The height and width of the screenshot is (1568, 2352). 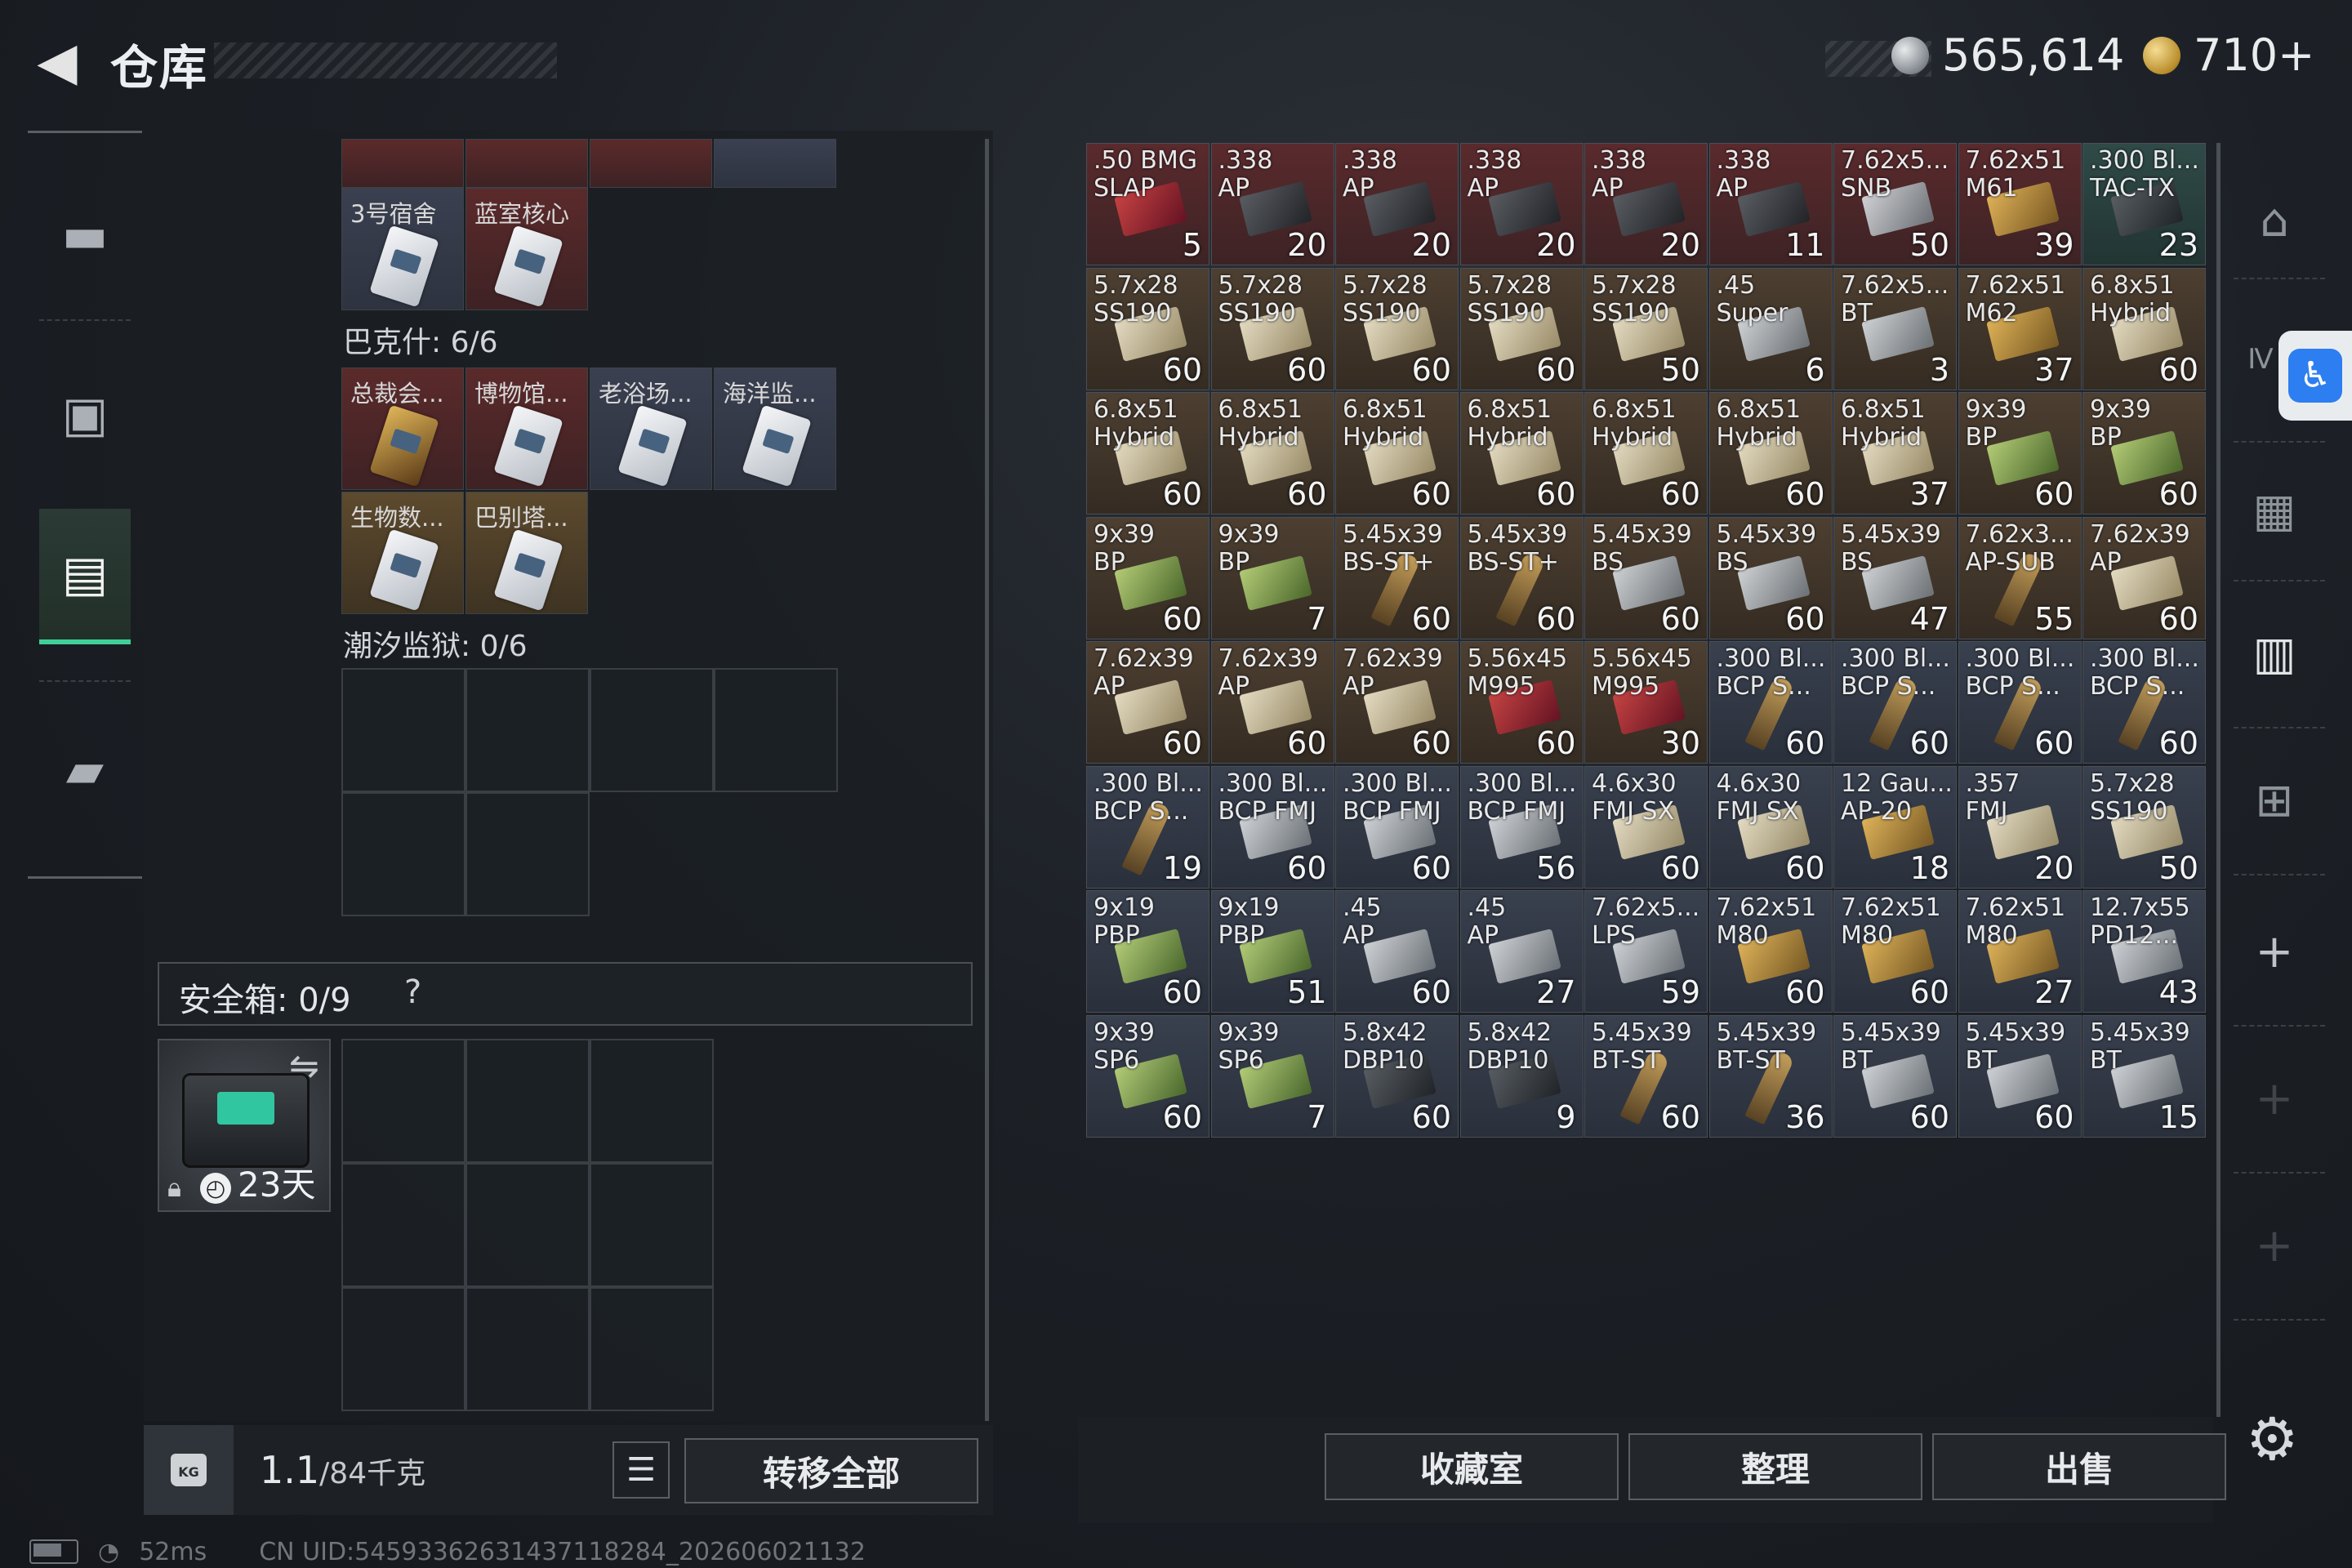 I want to click on ammo-slot: 12 Gau... AP-20 18, so click(x=1895, y=827).